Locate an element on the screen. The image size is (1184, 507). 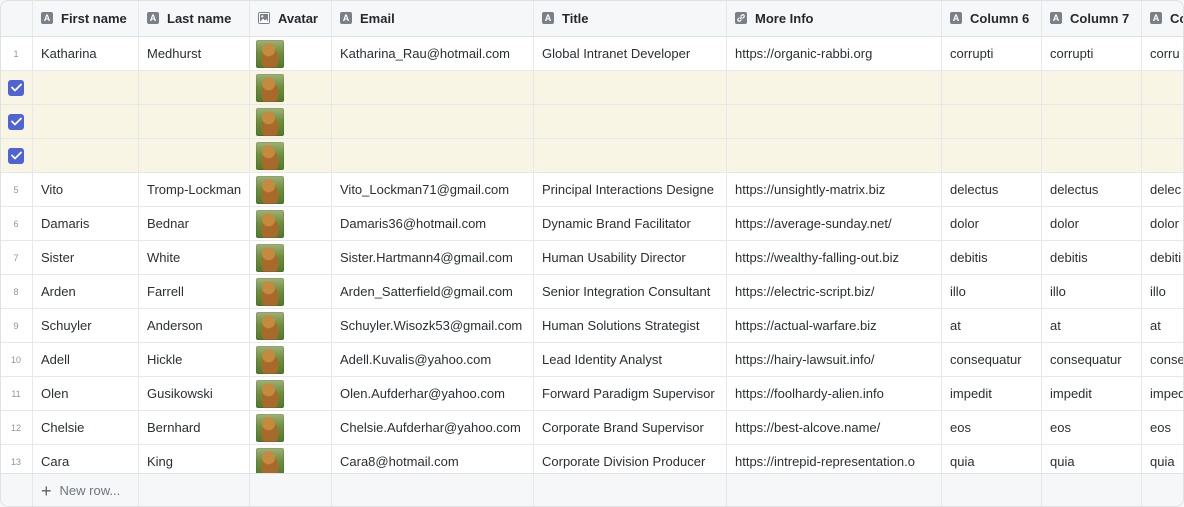
cell-email: Schuyler.Wisozk53@gmail.com is located at coordinates (433, 325).